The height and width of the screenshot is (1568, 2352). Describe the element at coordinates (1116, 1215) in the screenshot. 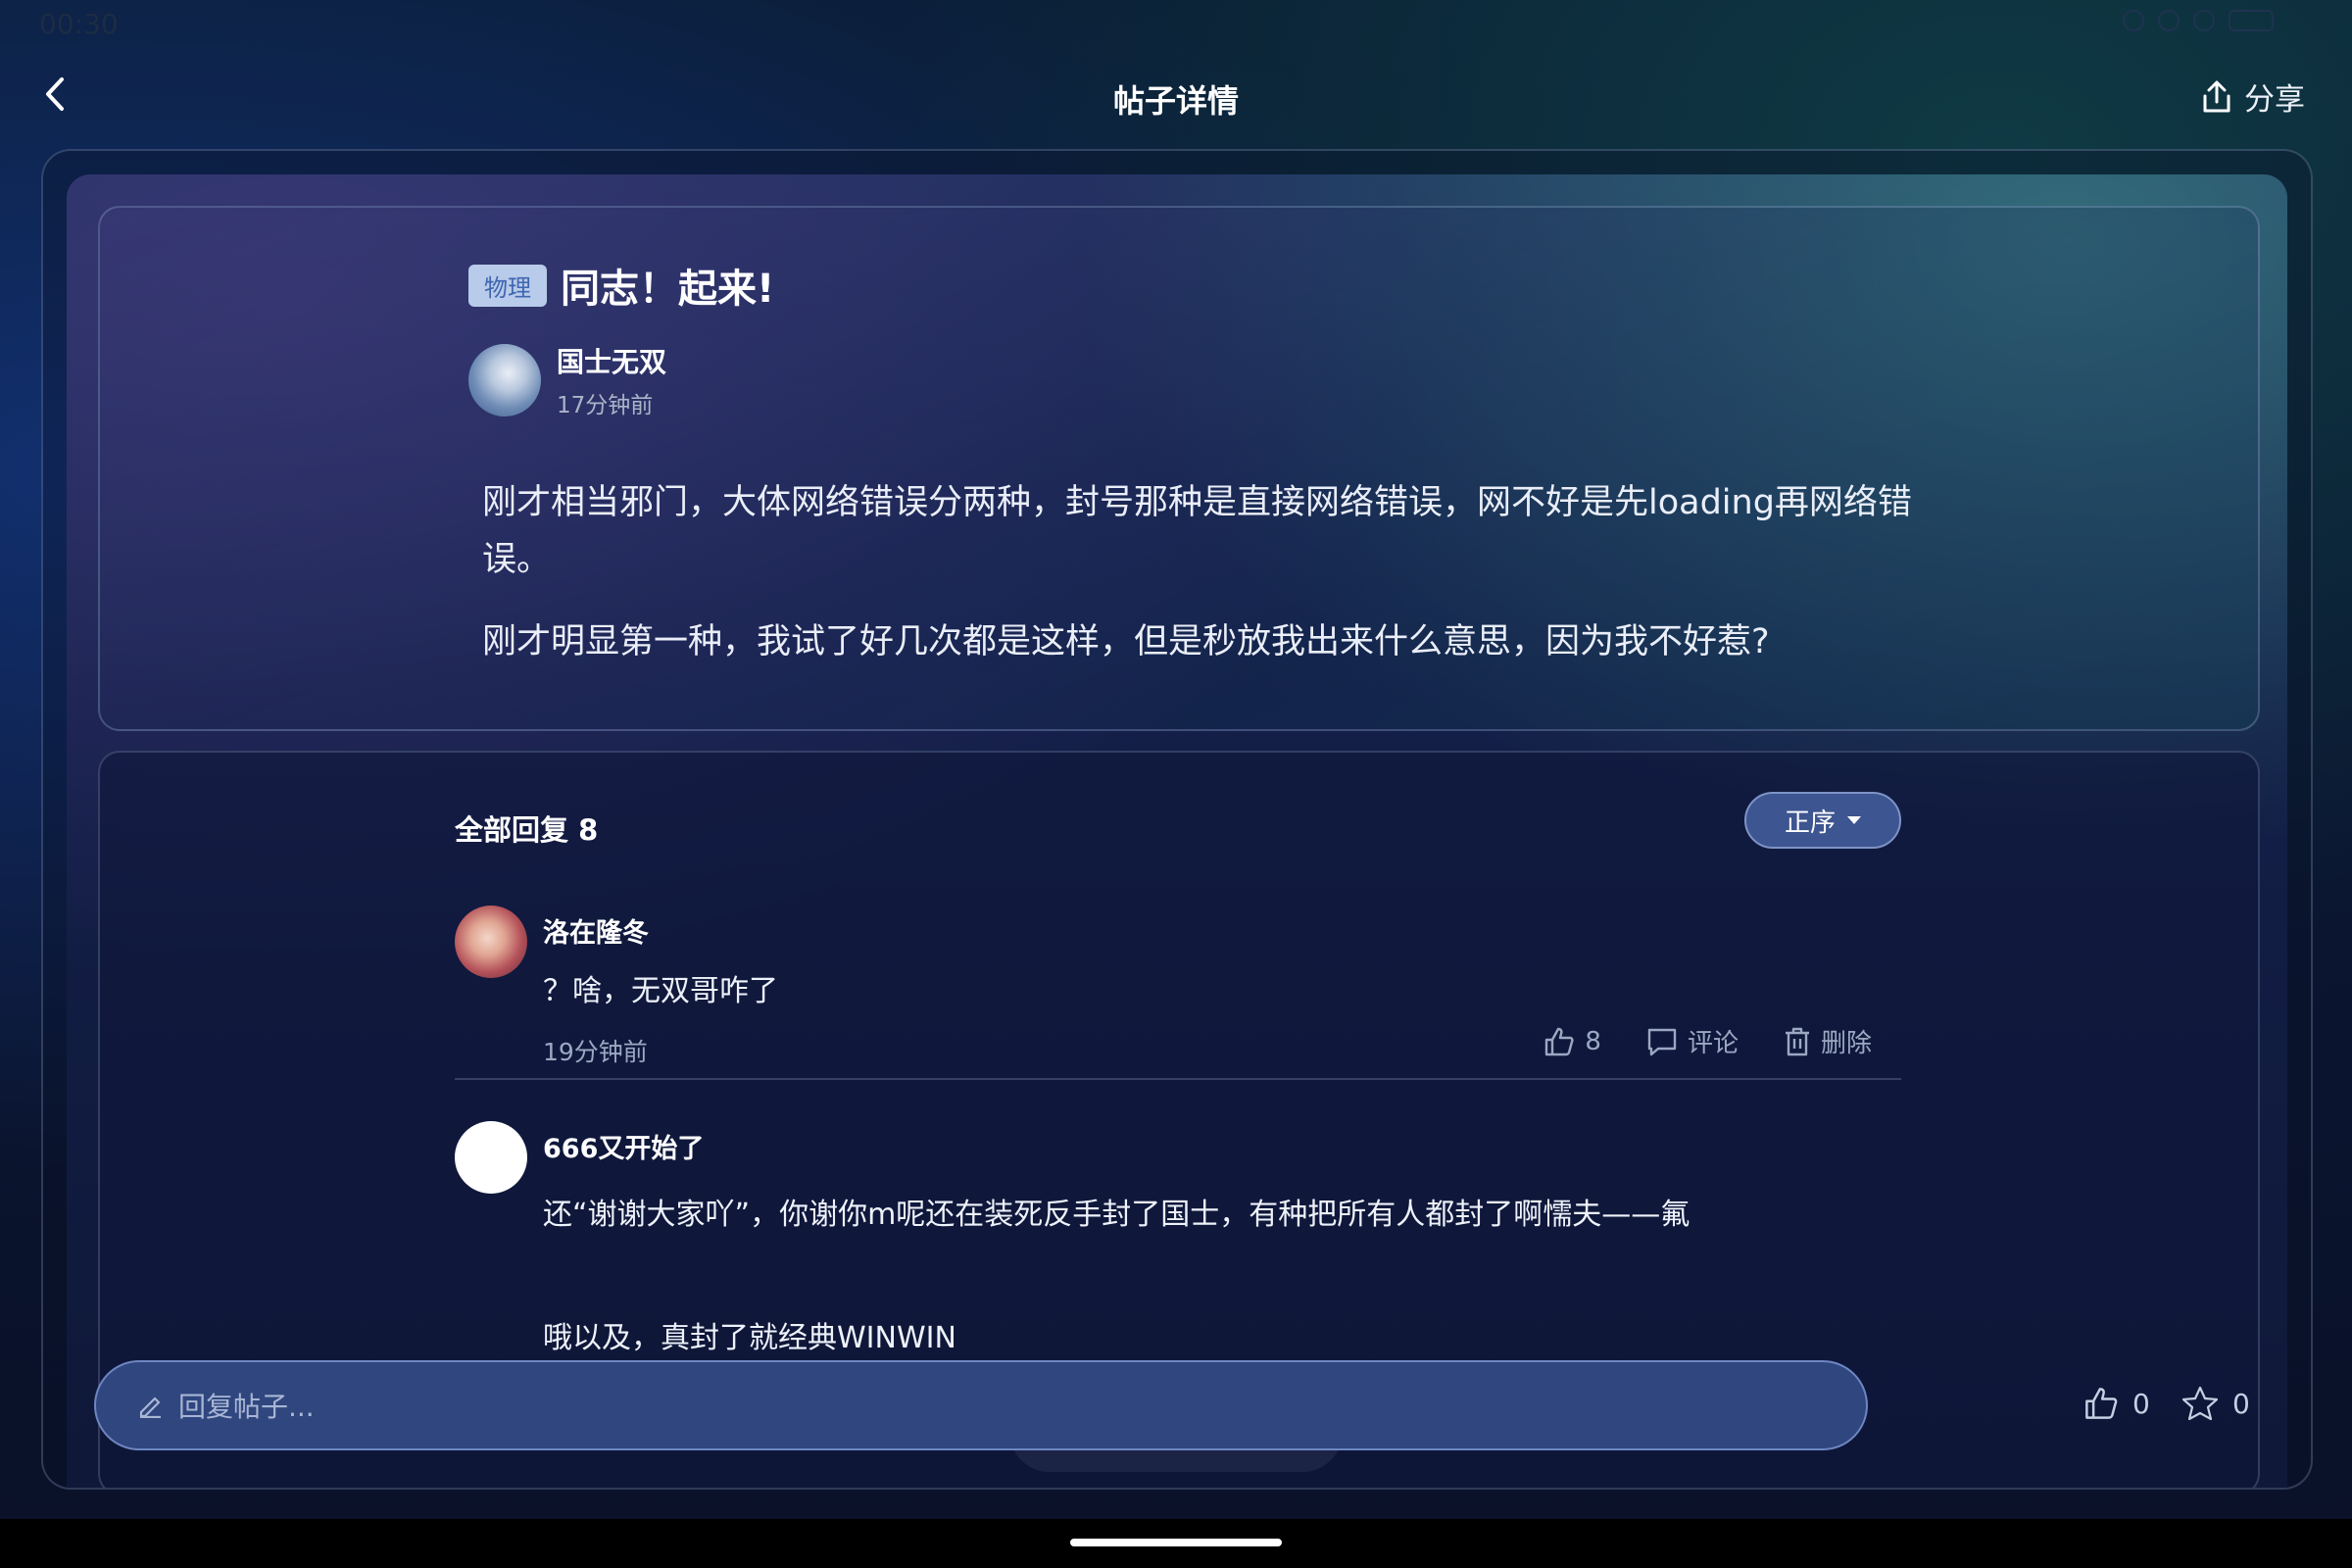

I see `comment-text: 还“谢谢大家吖”，你谢你m呢还在装死反手封了国士，有种把所有人都封了啊懦夫——氟` at that location.